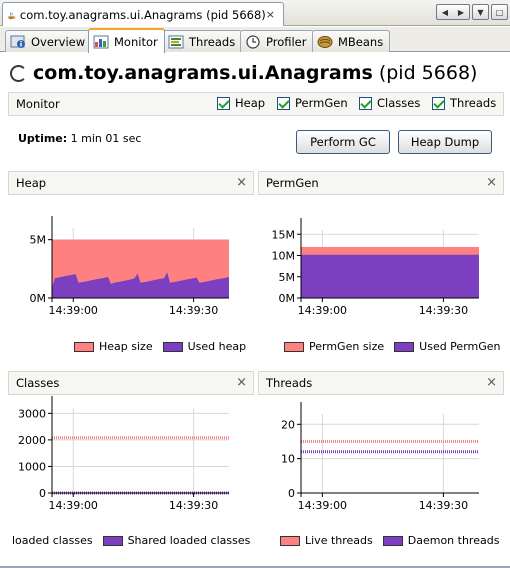 This screenshot has height=568, width=510. What do you see at coordinates (381, 183) in the screenshot?
I see `permgen-panel-header: PermGen ×` at bounding box center [381, 183].